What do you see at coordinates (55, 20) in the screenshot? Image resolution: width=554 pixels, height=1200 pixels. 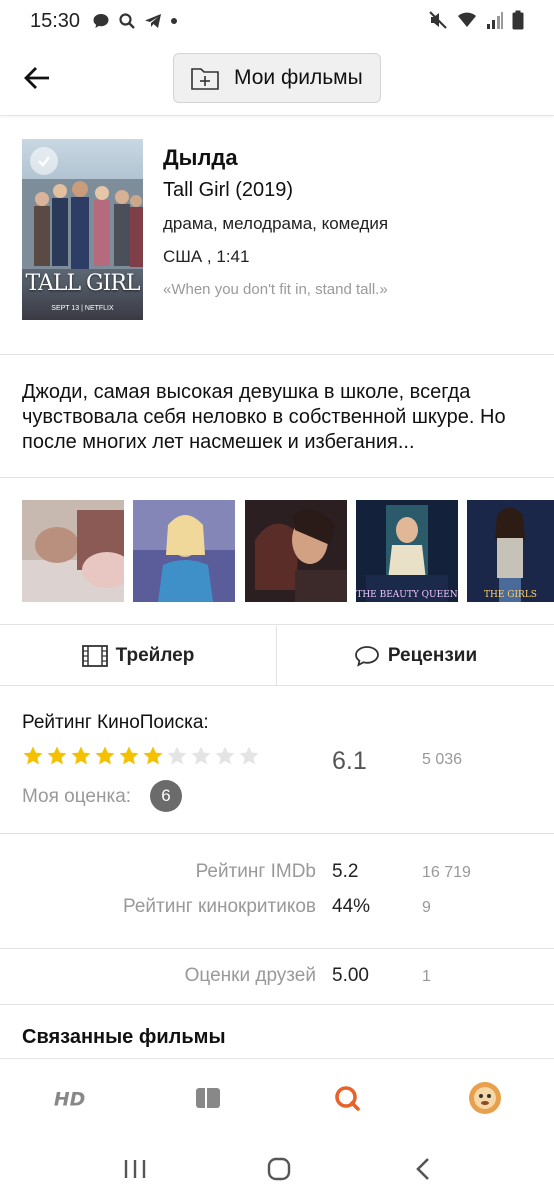 I see `status-time: 15:30` at bounding box center [55, 20].